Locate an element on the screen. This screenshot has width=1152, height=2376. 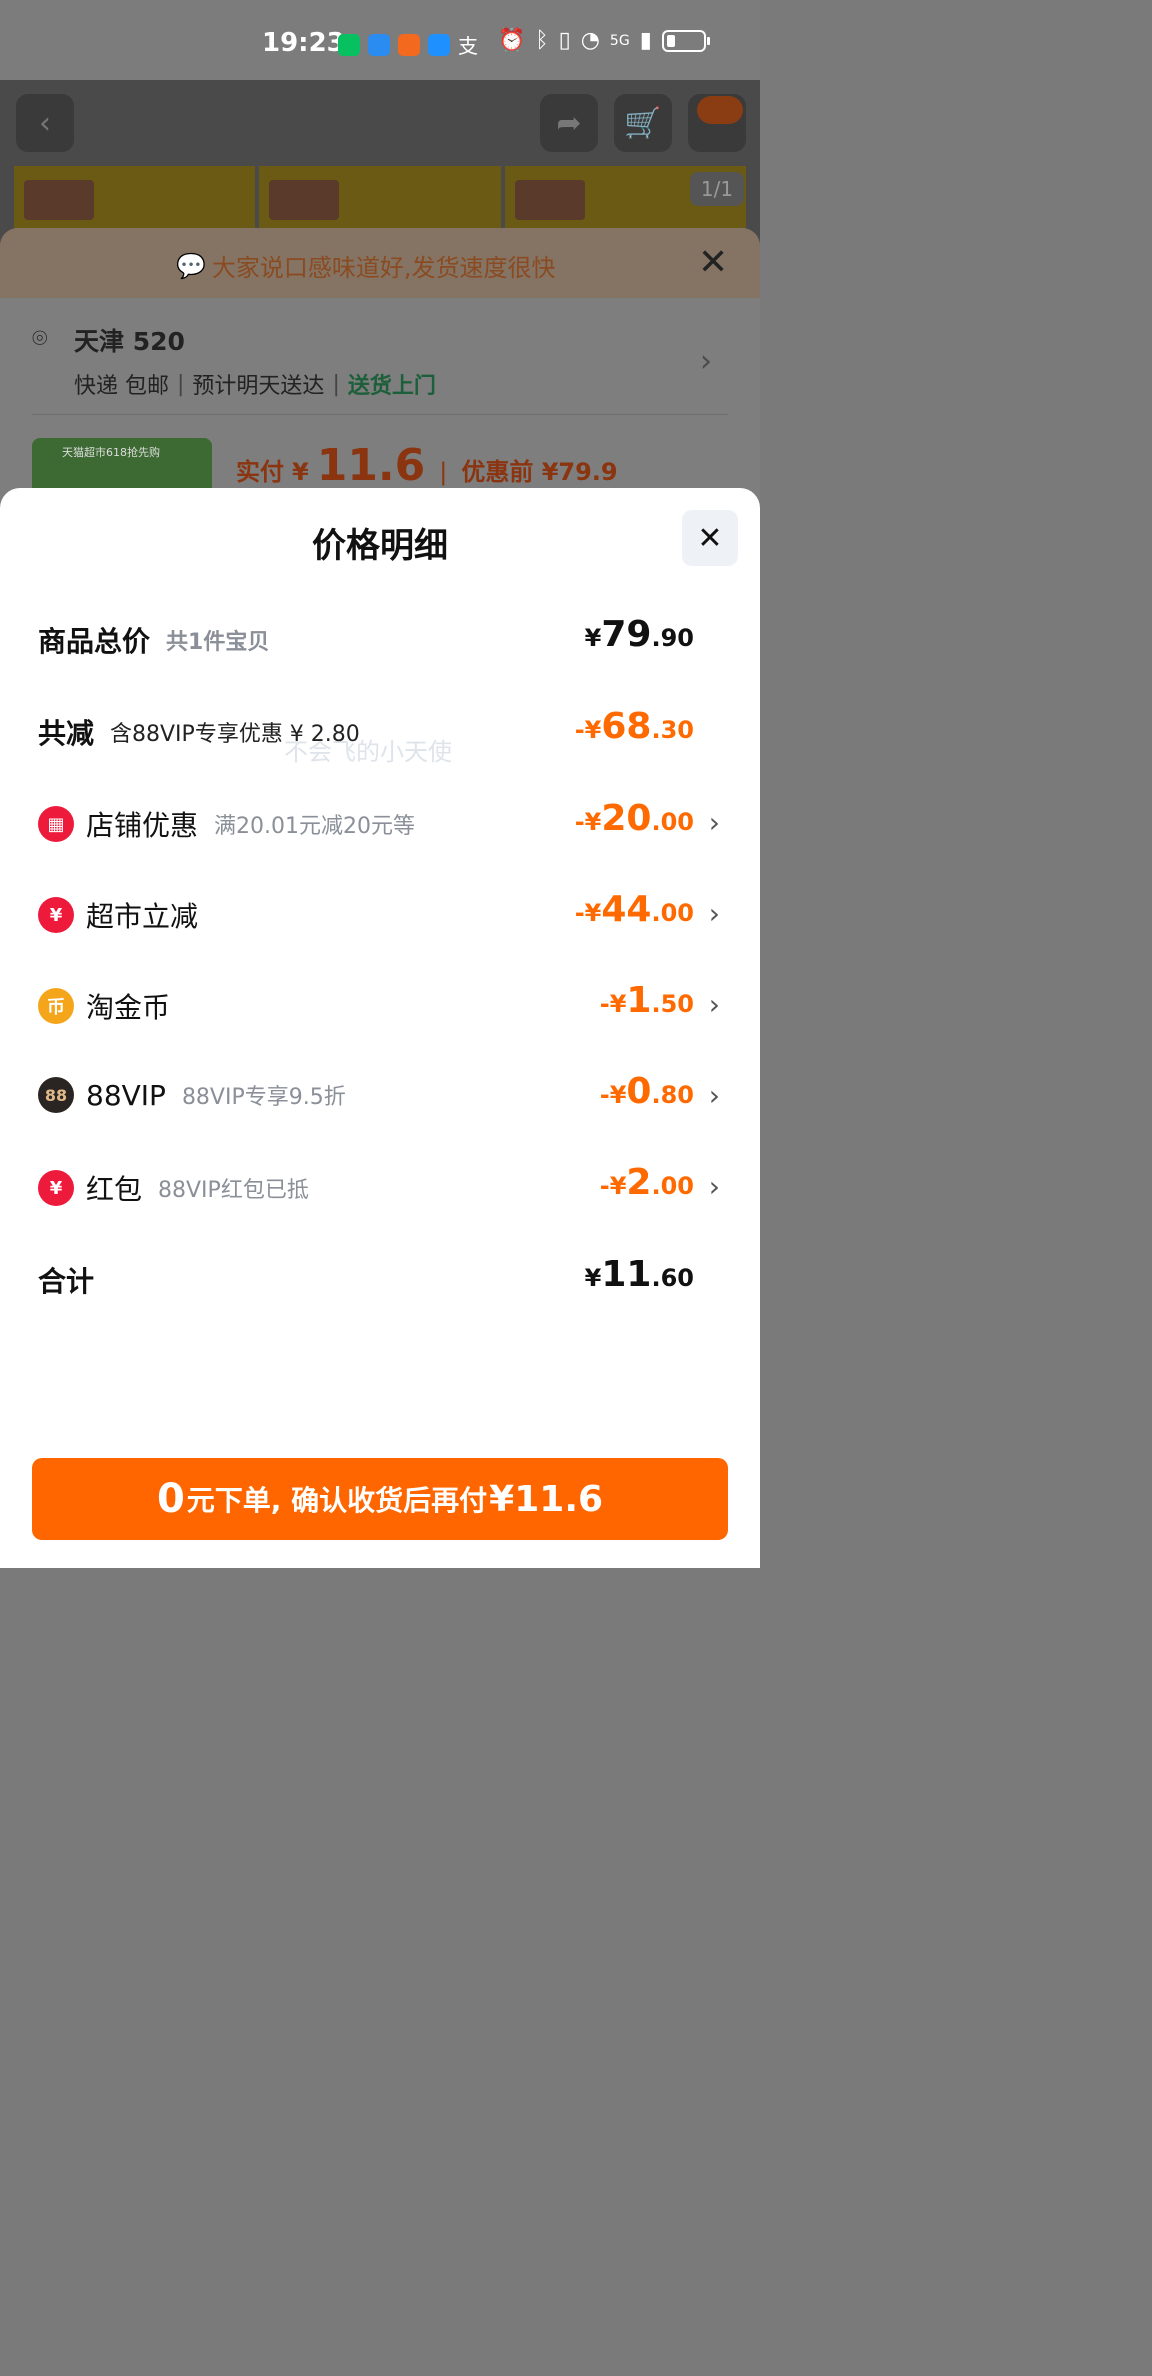
paid-amount: 11.6 is located at coordinates (371, 465).